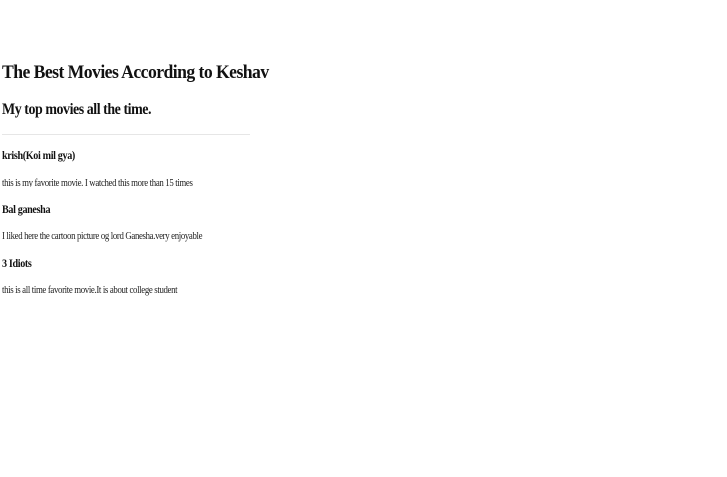  I want to click on movie-title: krish(Koi mil gya), so click(38, 156).